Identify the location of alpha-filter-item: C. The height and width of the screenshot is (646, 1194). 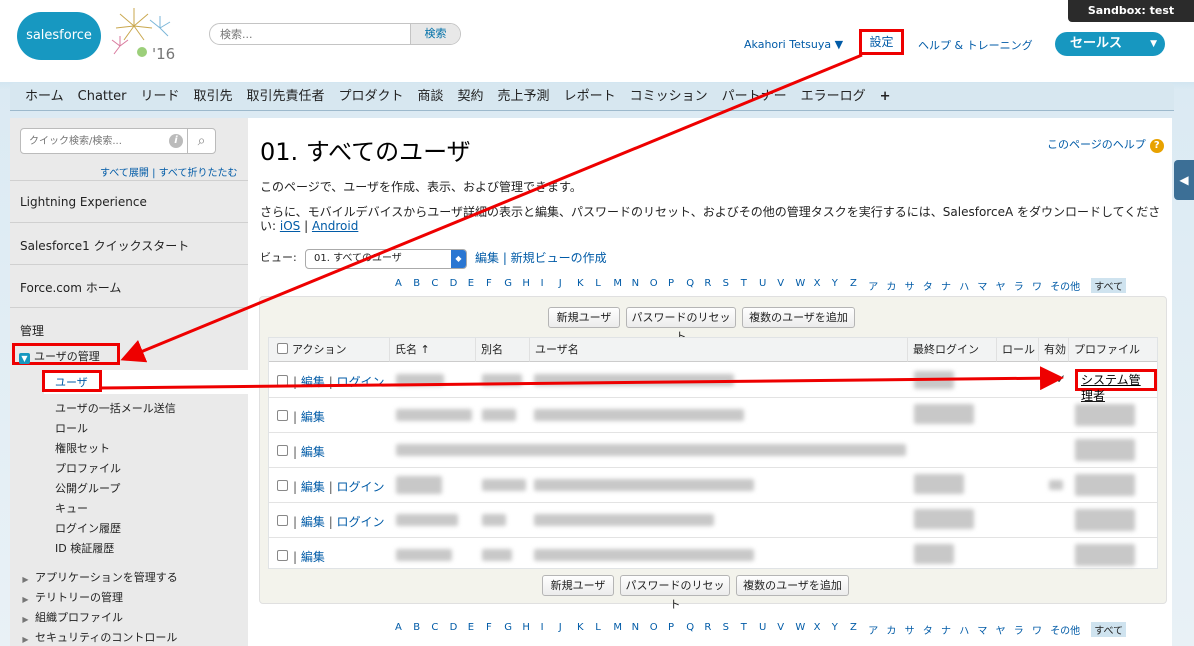
(434, 627).